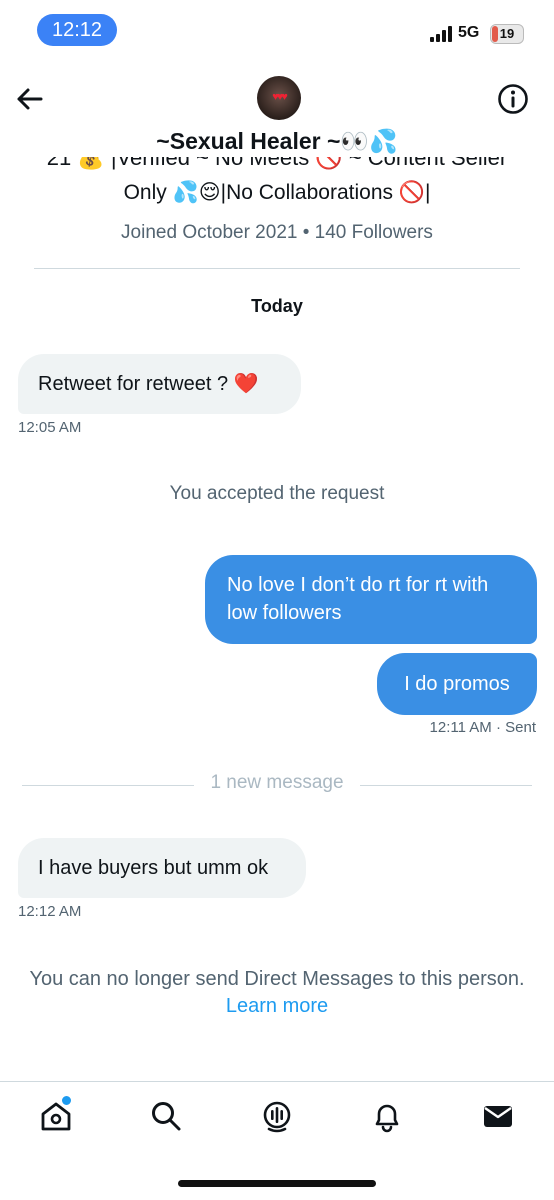  What do you see at coordinates (50, 911) in the screenshot?
I see `message-time: 12:12 AM` at bounding box center [50, 911].